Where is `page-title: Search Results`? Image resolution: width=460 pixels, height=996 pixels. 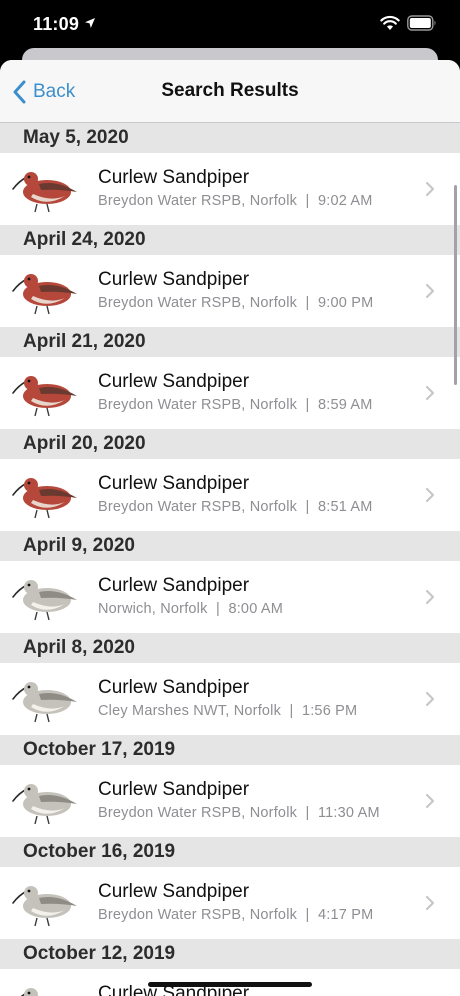 page-title: Search Results is located at coordinates (230, 90).